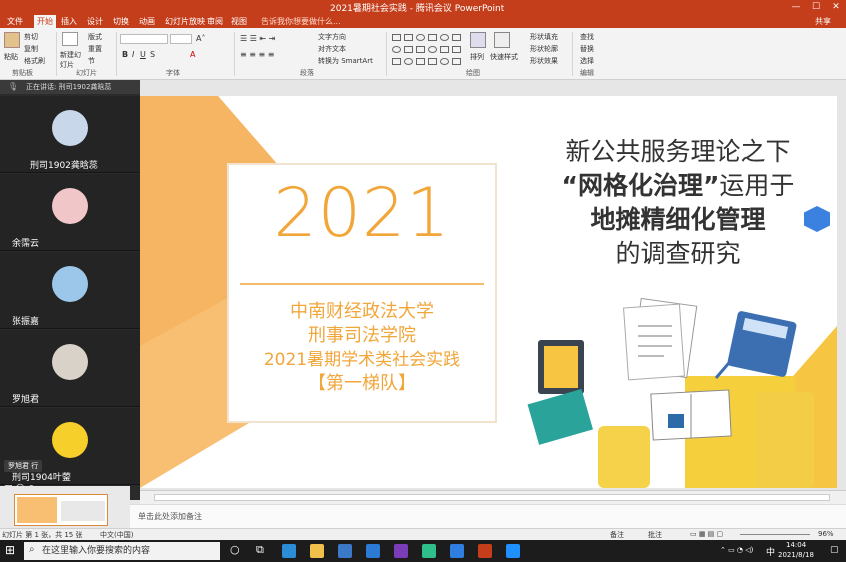 The width and height of the screenshot is (846, 562). Describe the element at coordinates (617, 535) in the screenshot. I see `notes-toggle: 备注` at that location.